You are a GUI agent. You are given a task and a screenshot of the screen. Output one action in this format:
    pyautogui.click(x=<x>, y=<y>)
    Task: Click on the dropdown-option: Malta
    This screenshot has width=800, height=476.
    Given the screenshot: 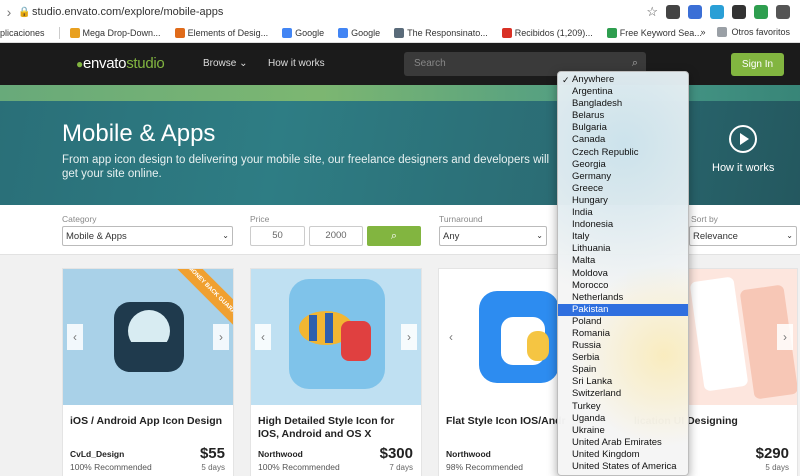 What is the action you would take?
    pyautogui.click(x=623, y=261)
    